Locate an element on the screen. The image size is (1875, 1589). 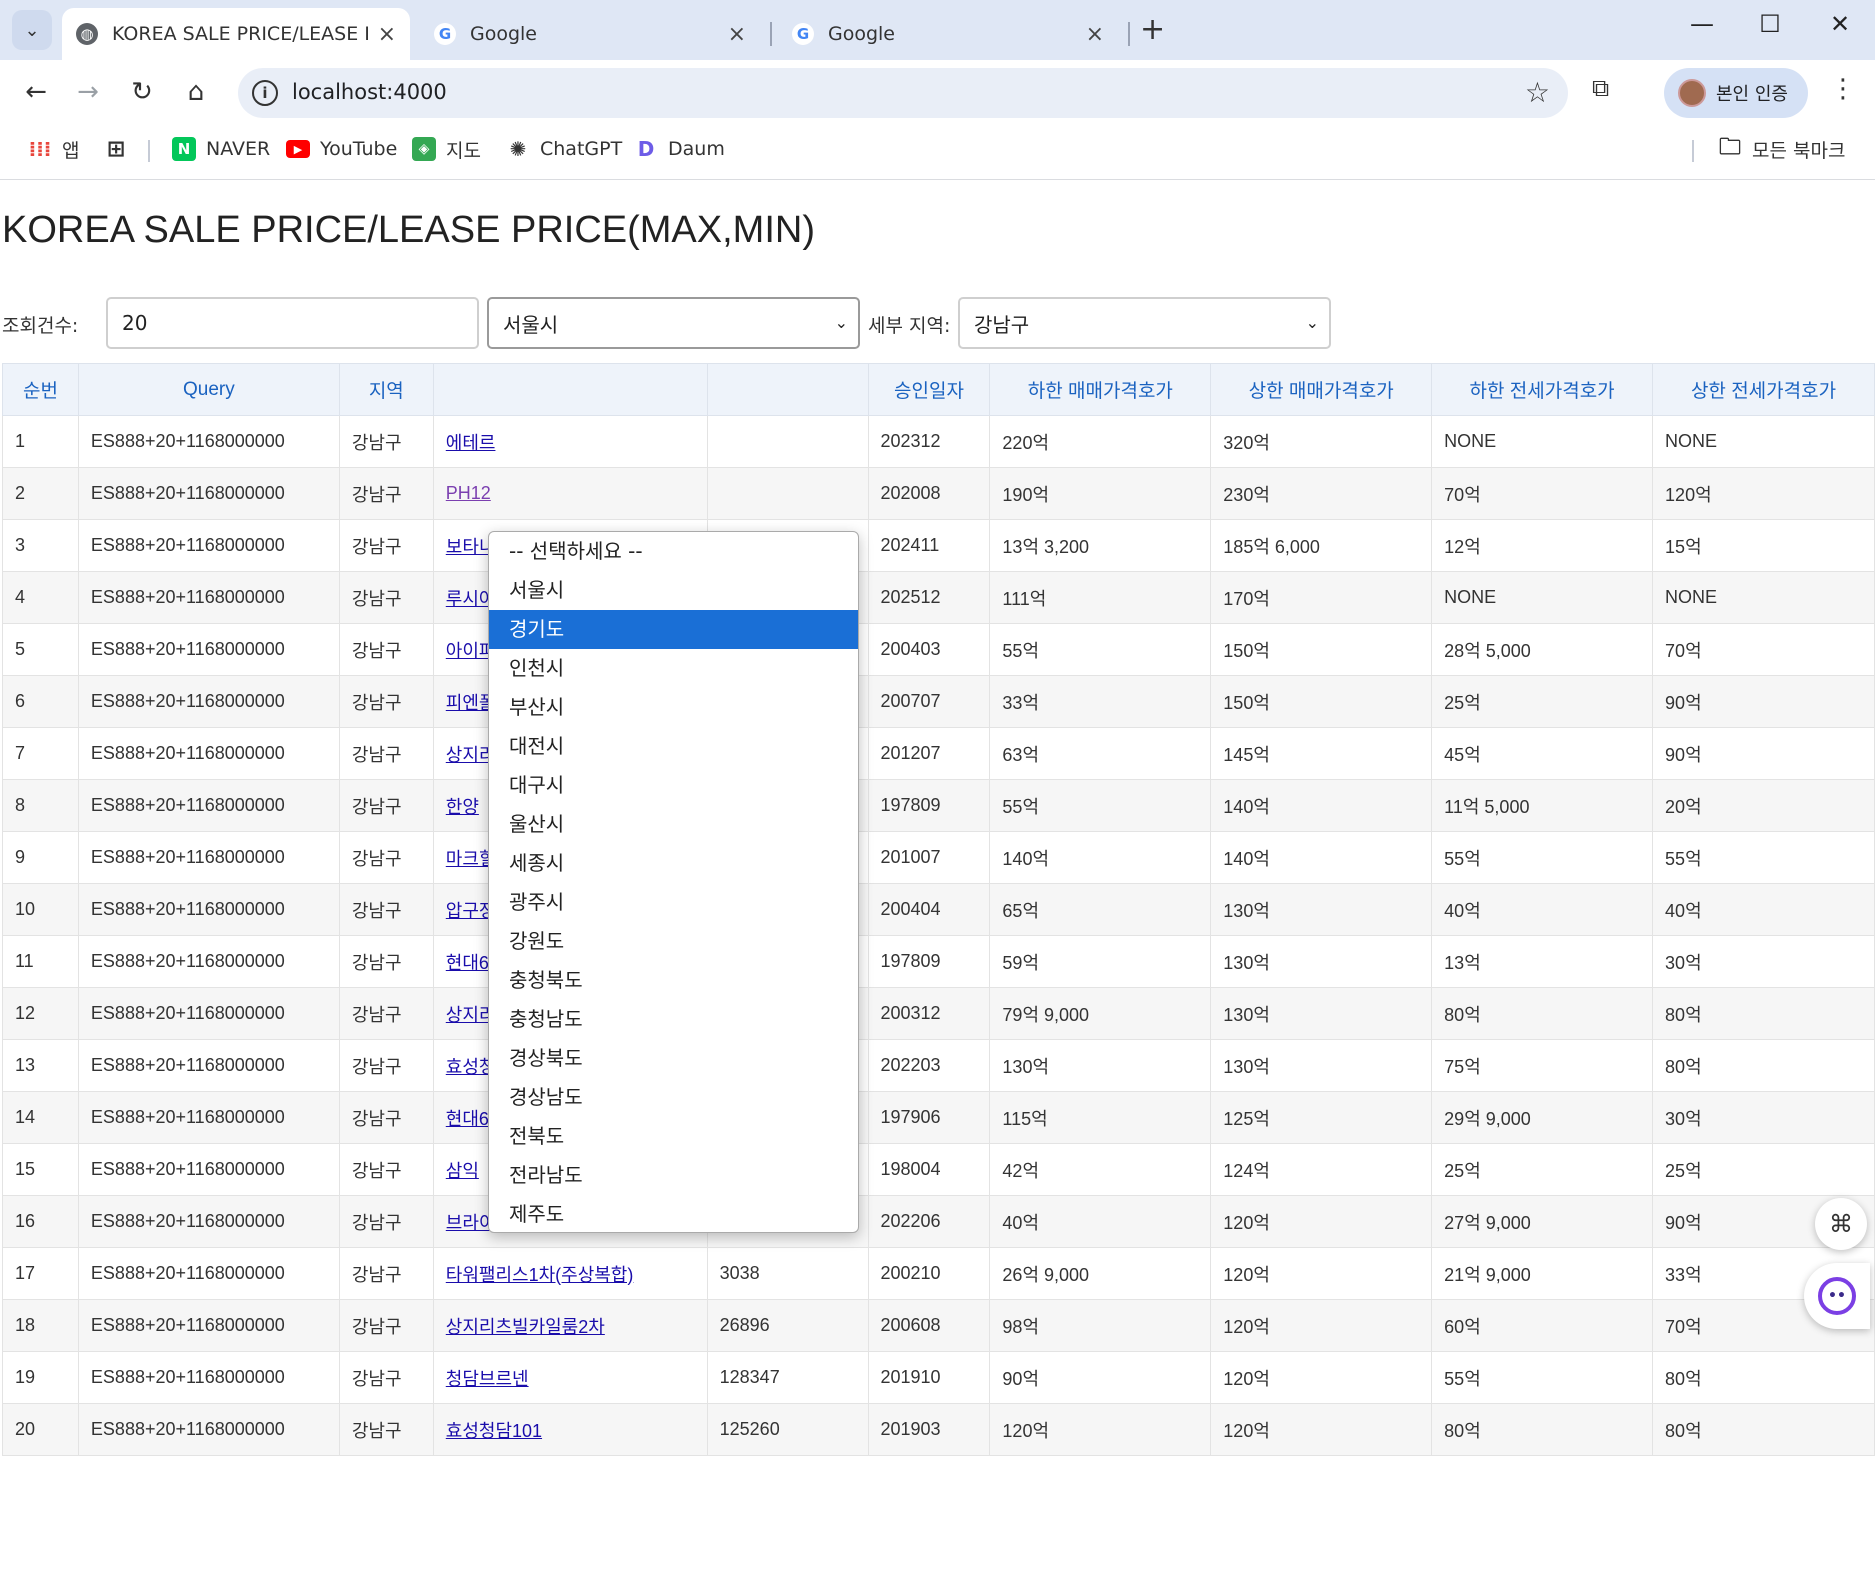
dropdown-option: 강원도 is located at coordinates (673, 941).